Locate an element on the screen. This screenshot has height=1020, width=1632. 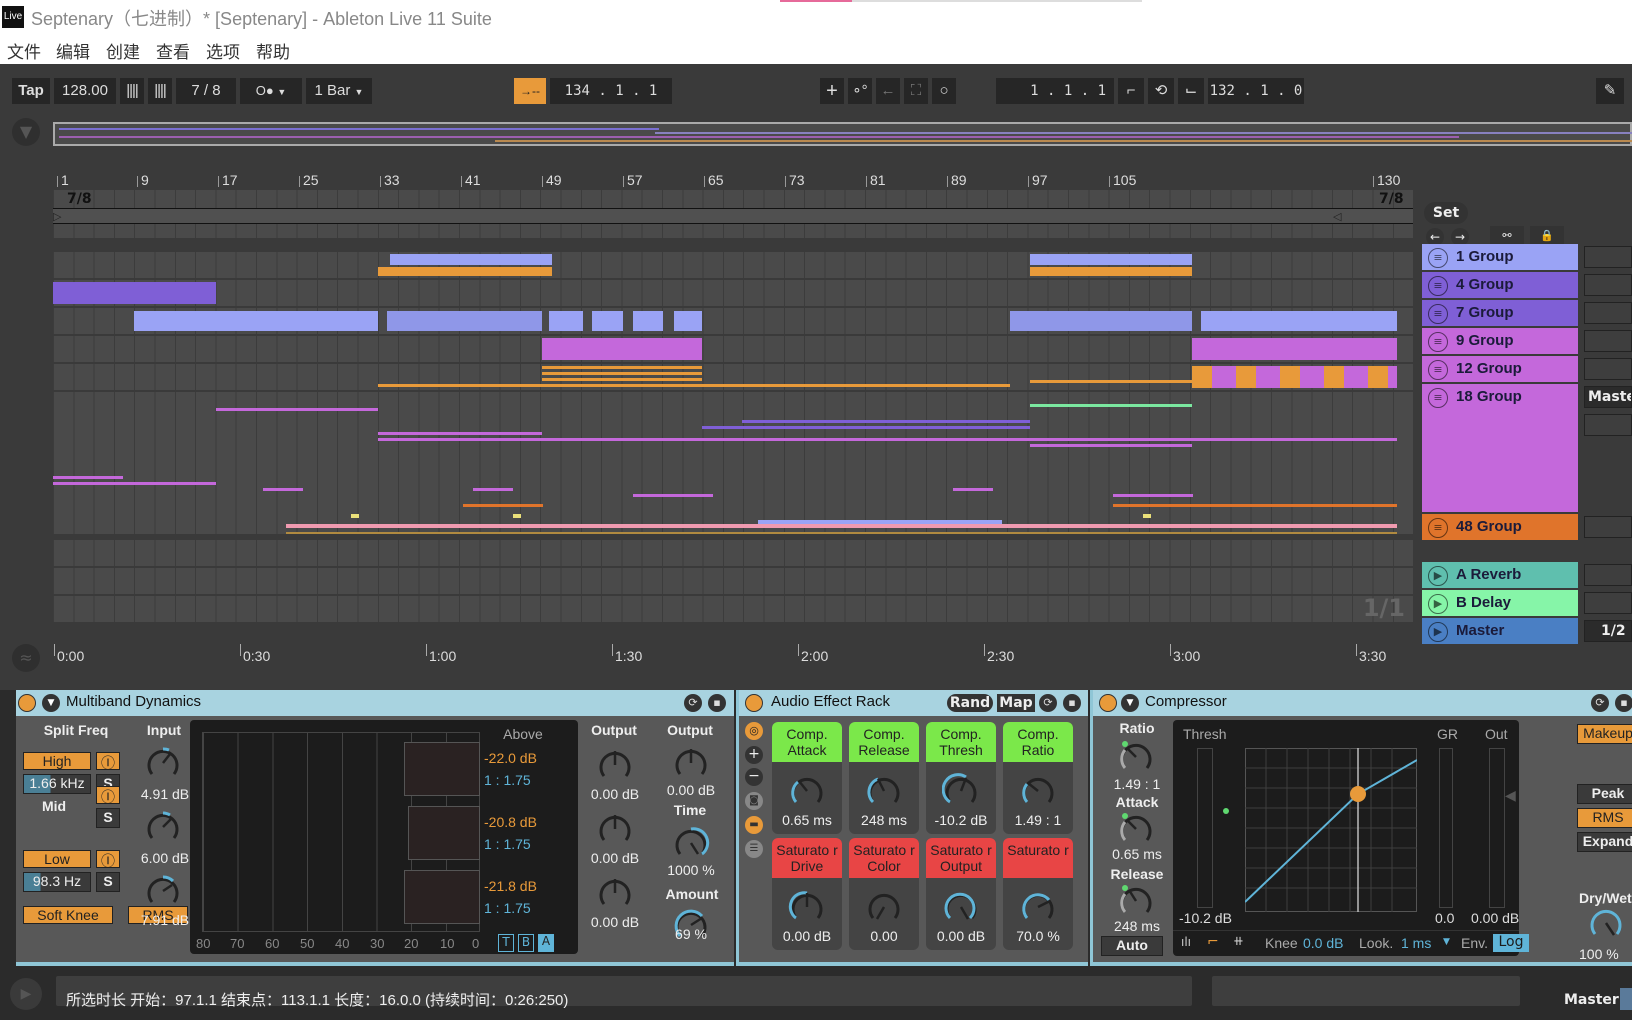
track-lane-master: 1/1 is located at coordinates (733, 608).